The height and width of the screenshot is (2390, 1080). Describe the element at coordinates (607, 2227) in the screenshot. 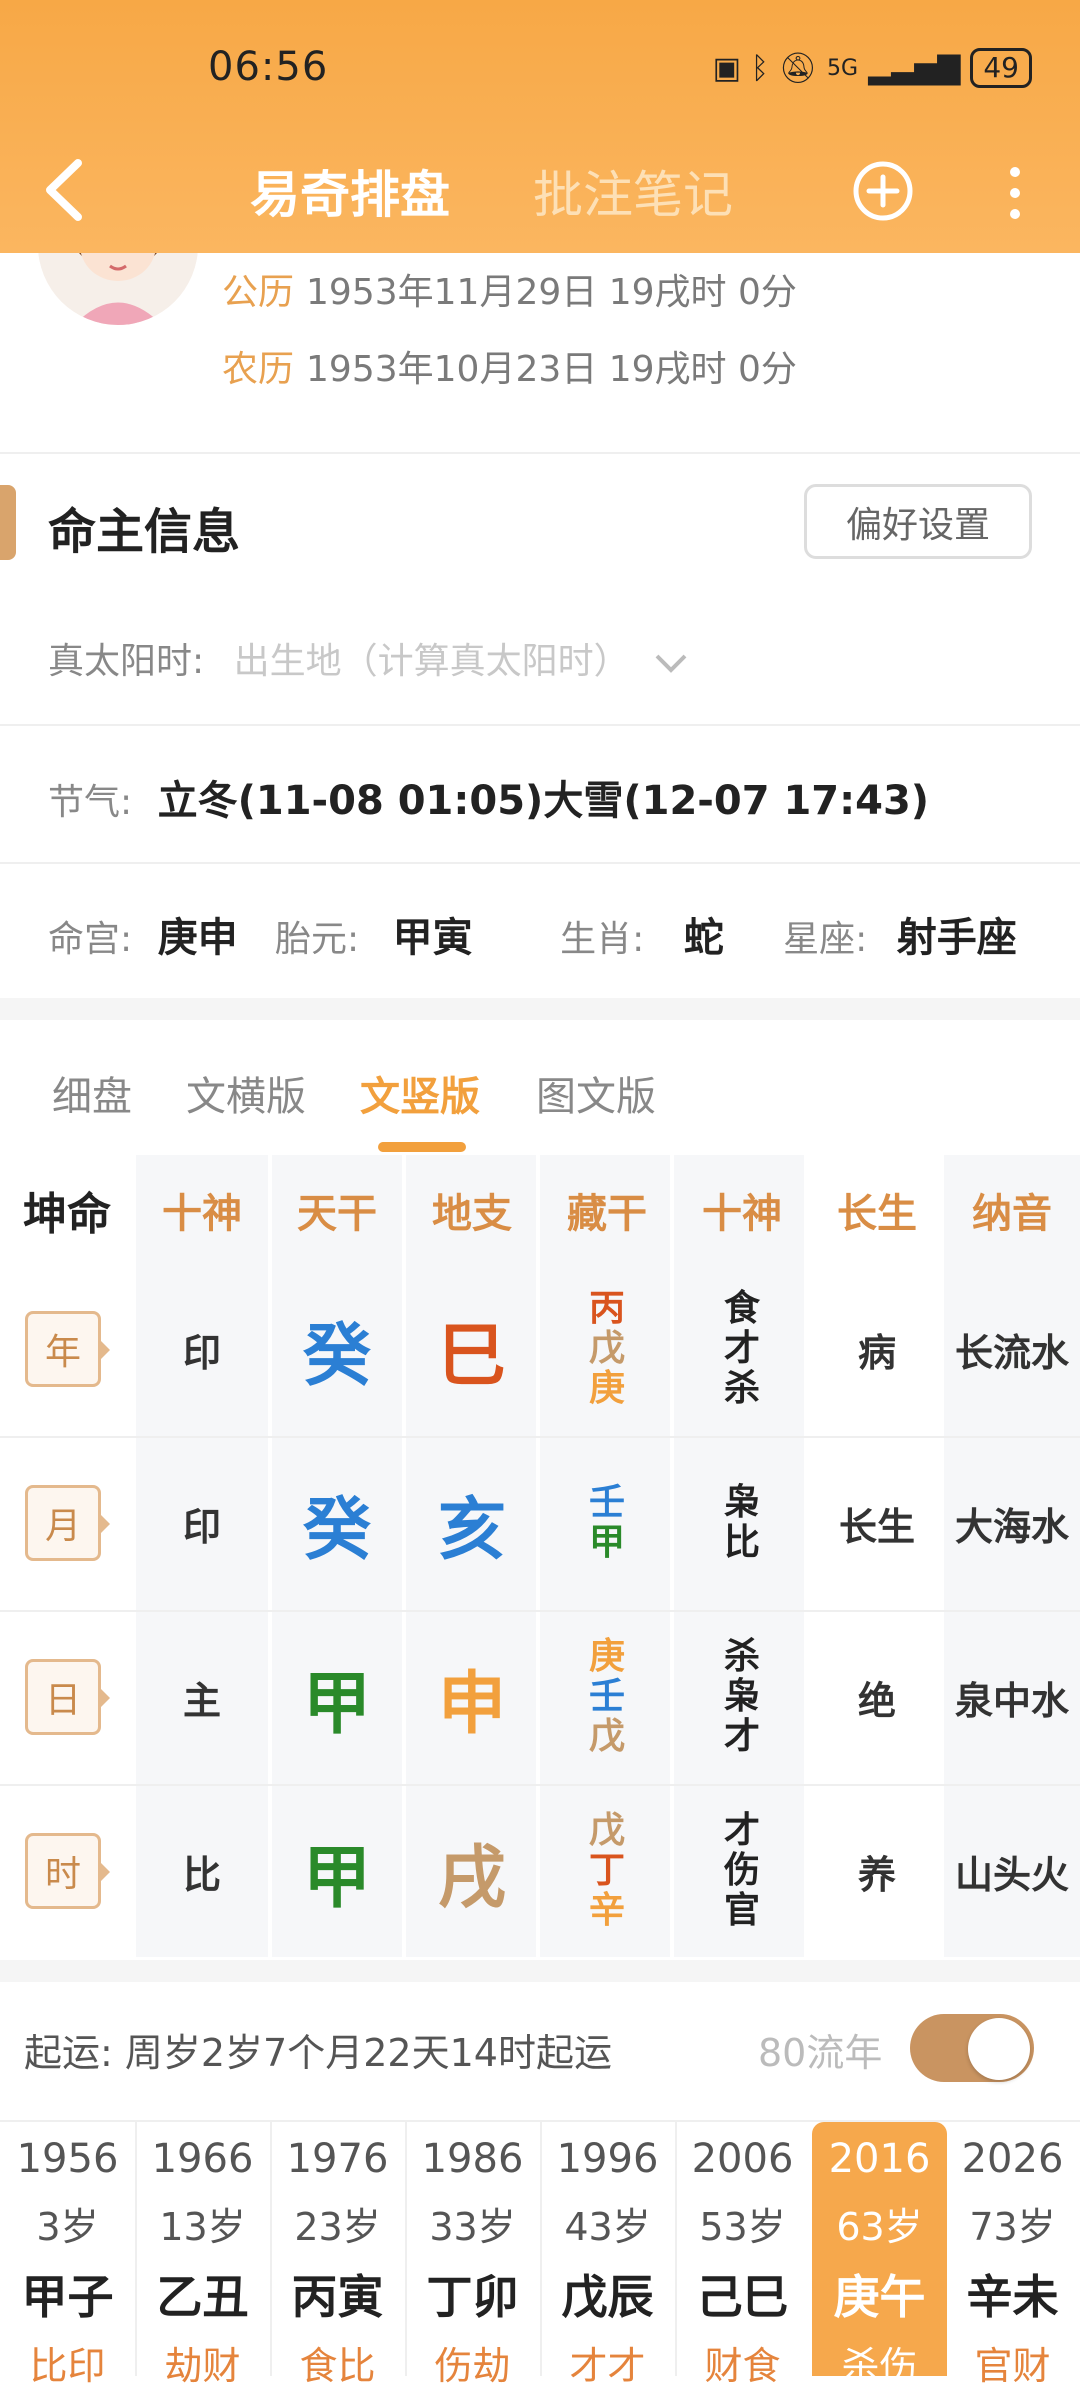

I see `dayun-age: 43岁` at that location.